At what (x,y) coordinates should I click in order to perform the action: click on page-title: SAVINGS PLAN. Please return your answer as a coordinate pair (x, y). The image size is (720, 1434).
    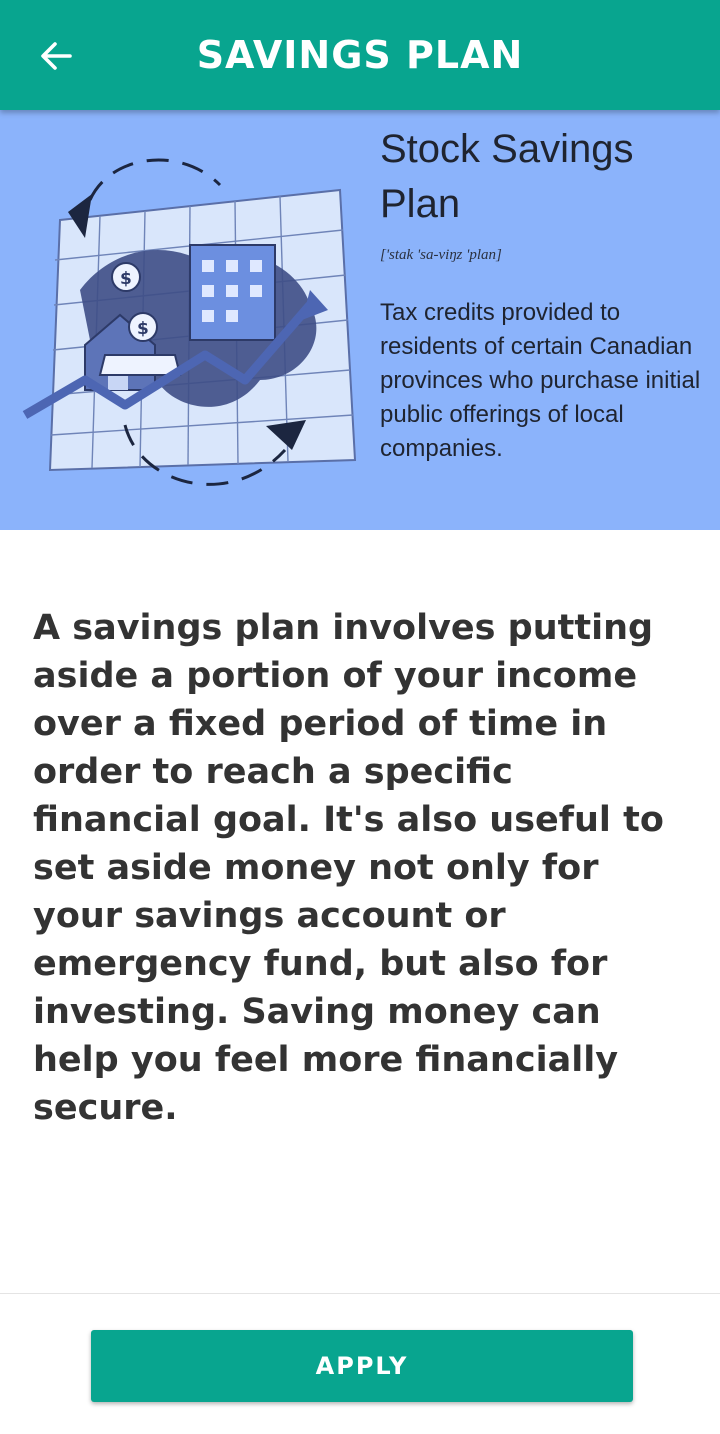
    Looking at the image, I should click on (360, 55).